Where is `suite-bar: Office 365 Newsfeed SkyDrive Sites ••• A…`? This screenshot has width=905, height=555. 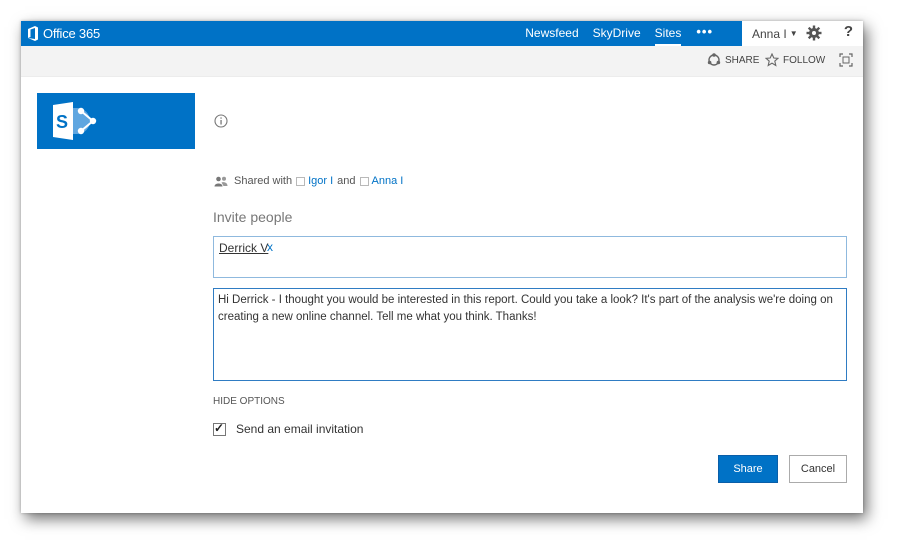
suite-bar: Office 365 Newsfeed SkyDrive Sites ••• A… is located at coordinates (442, 33).